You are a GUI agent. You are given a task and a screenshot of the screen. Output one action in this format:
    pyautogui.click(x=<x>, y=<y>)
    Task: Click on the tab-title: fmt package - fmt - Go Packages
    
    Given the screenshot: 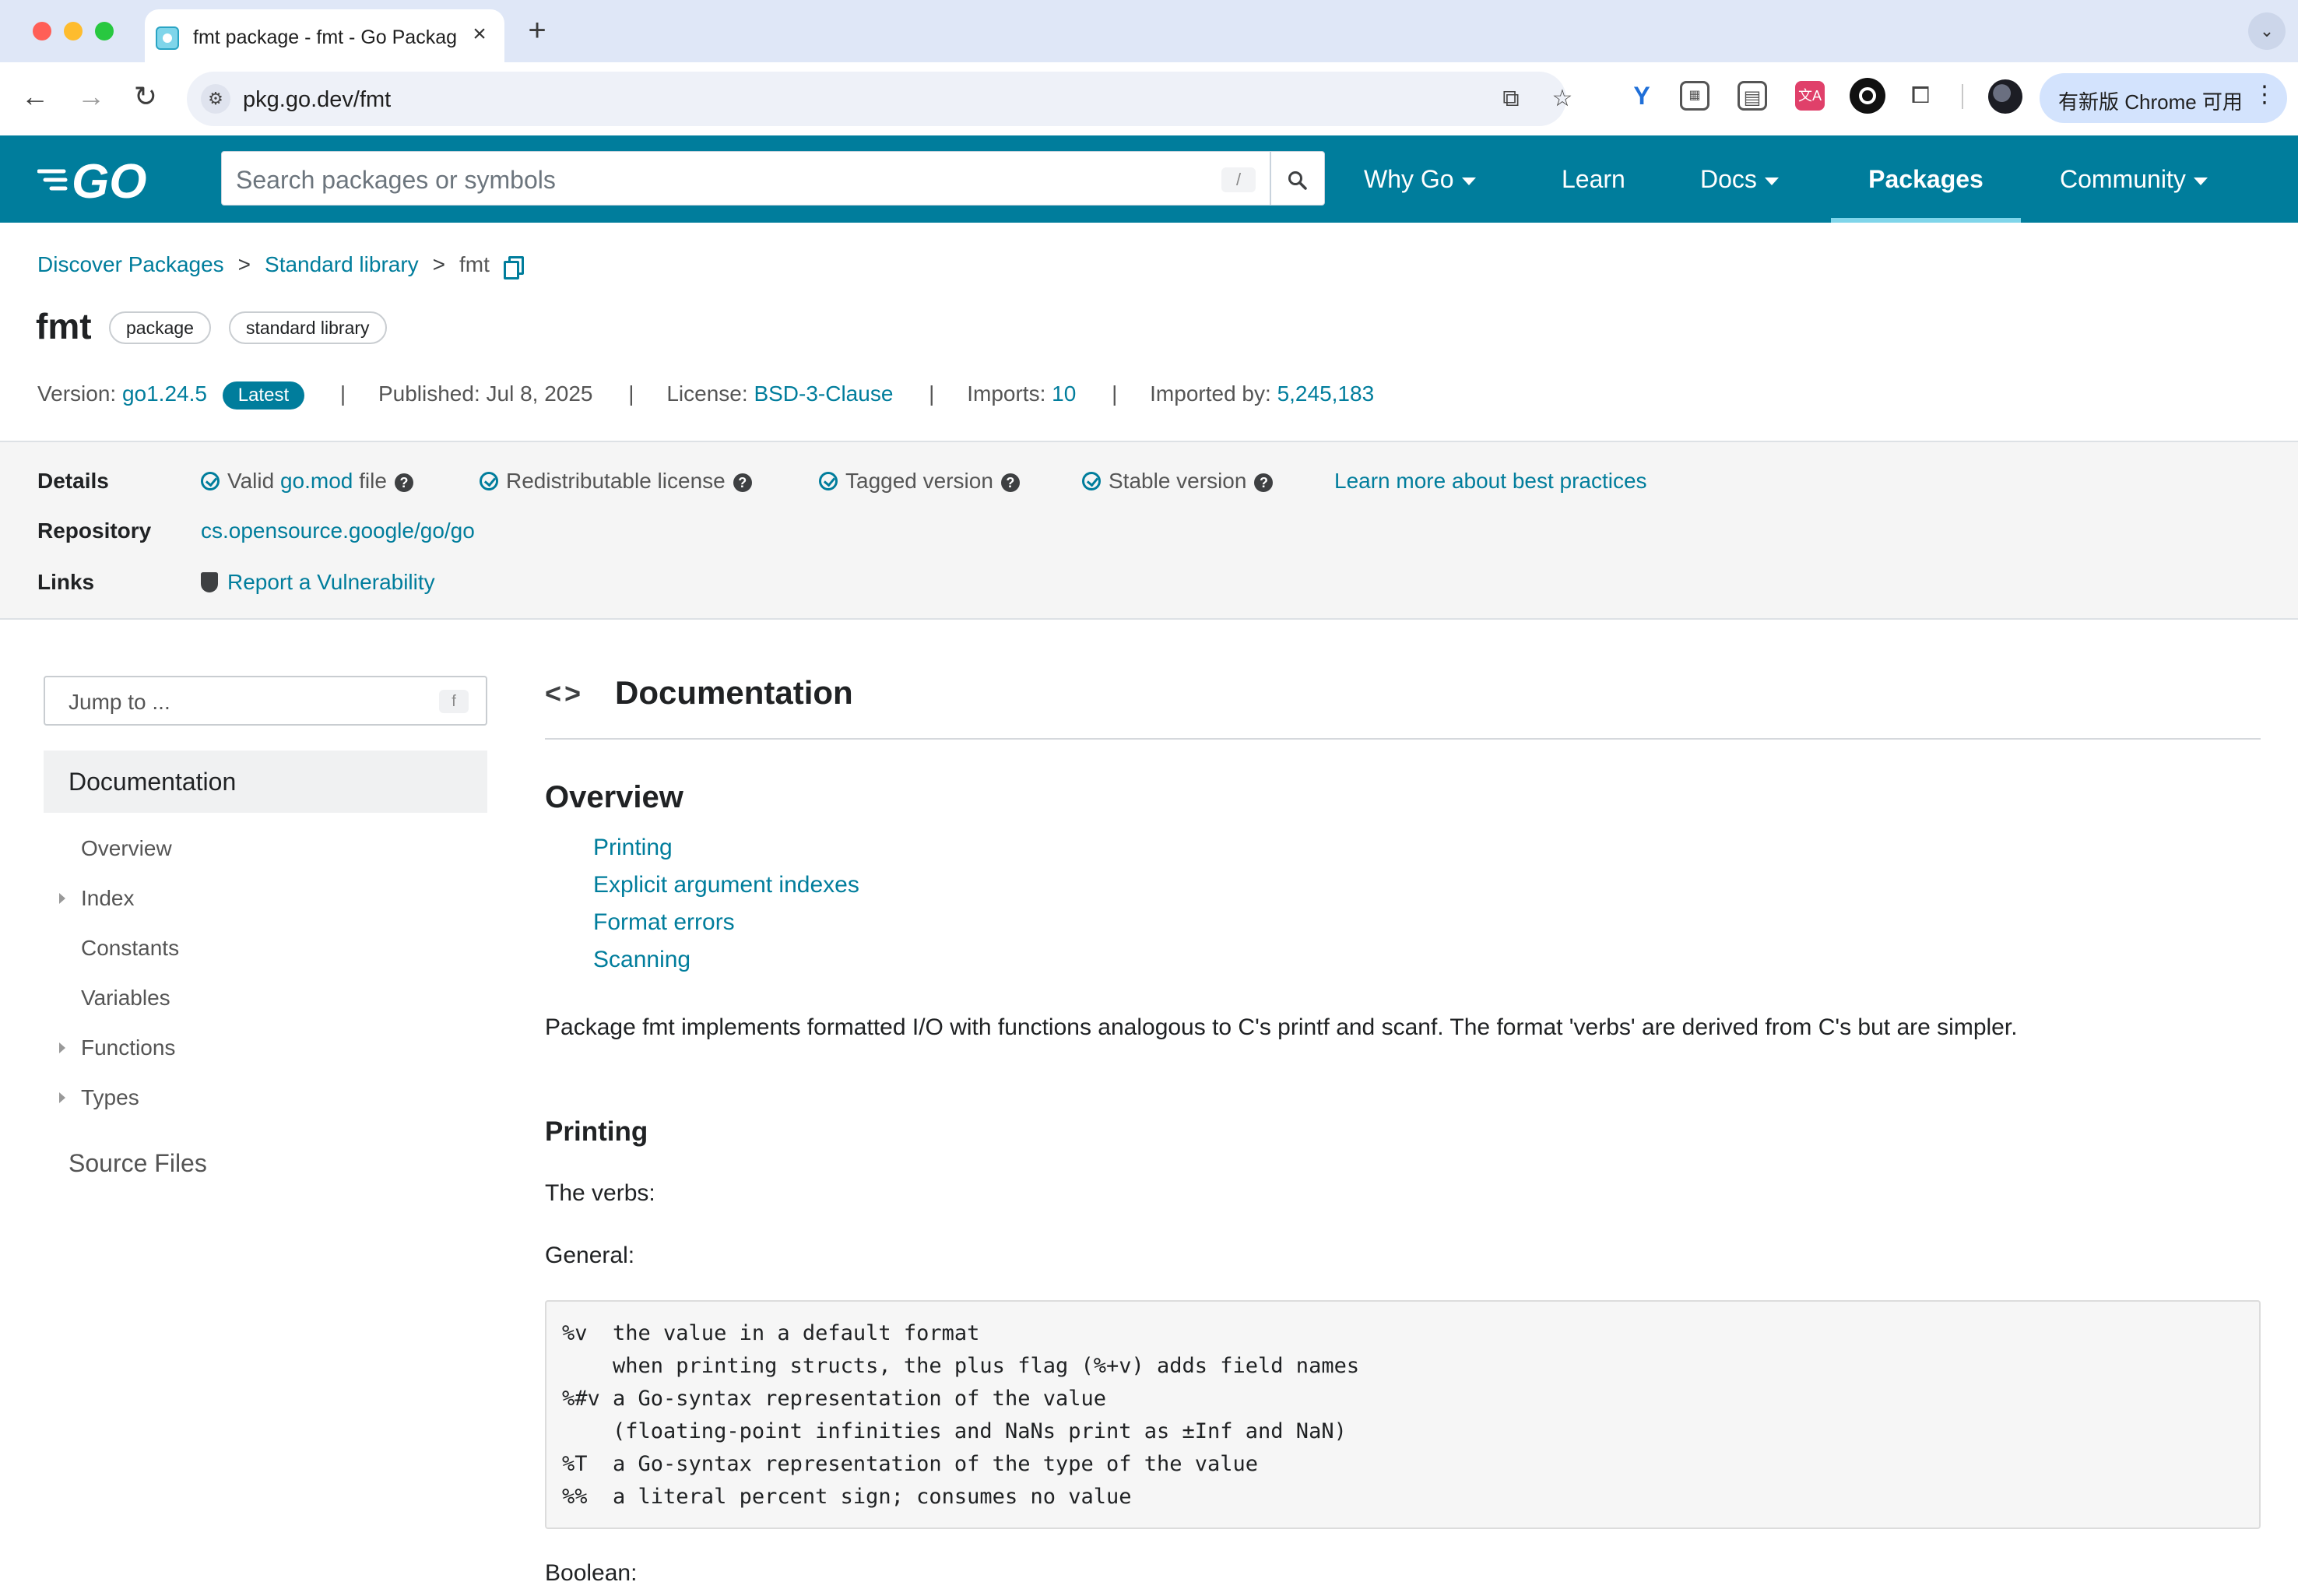 What is the action you would take?
    pyautogui.click(x=325, y=37)
    